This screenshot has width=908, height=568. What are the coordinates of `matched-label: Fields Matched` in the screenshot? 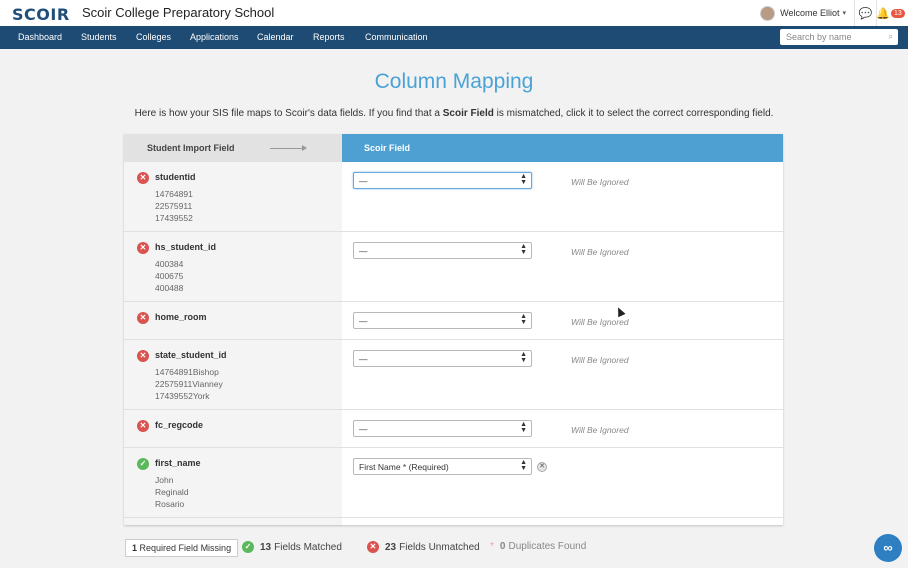 It's located at (308, 547).